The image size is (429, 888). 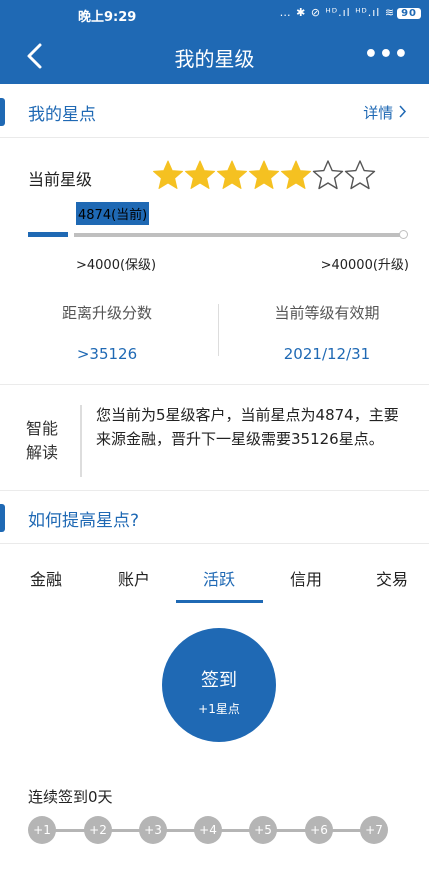 I want to click on day-badge: +7, so click(x=374, y=830).